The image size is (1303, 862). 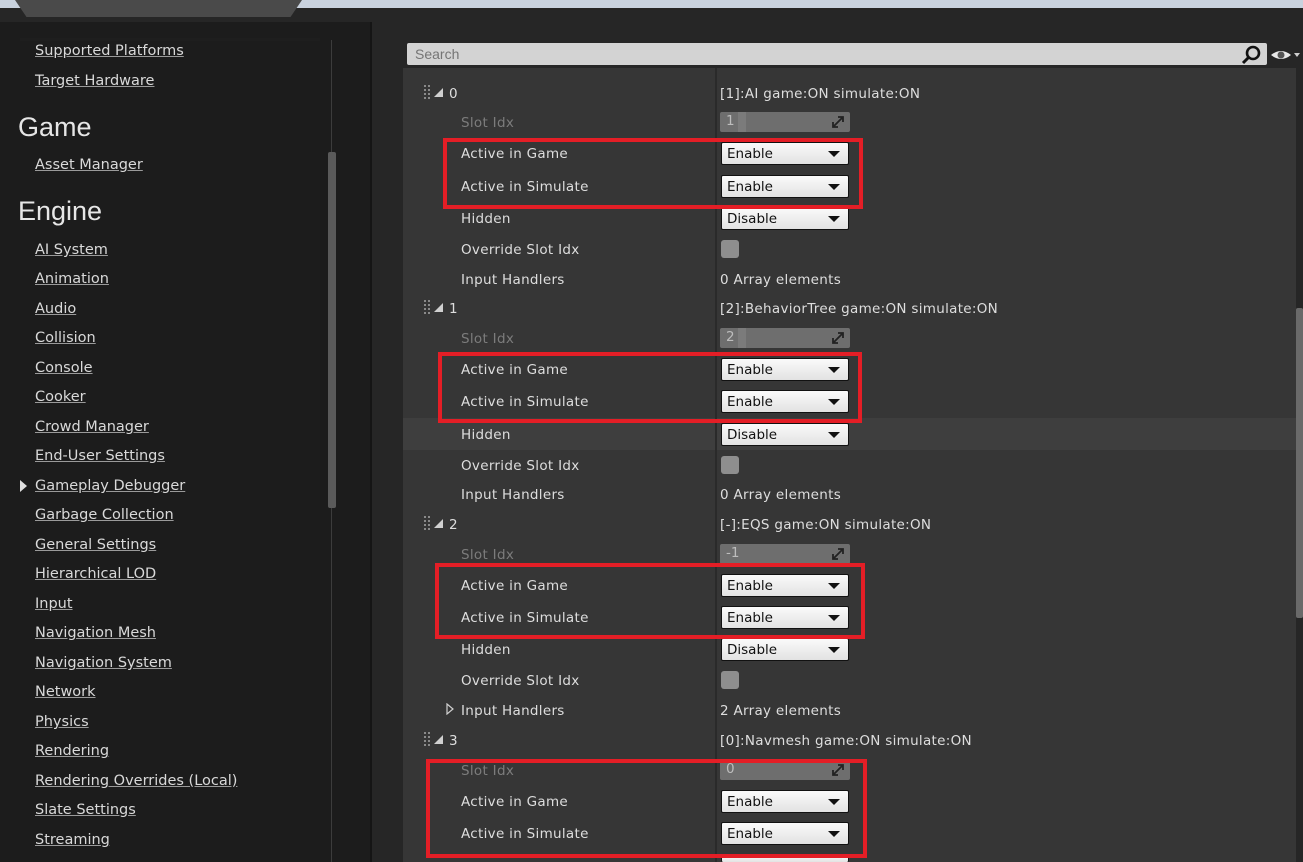 What do you see at coordinates (65, 692) in the screenshot?
I see `sidebar-item-network: Network` at bounding box center [65, 692].